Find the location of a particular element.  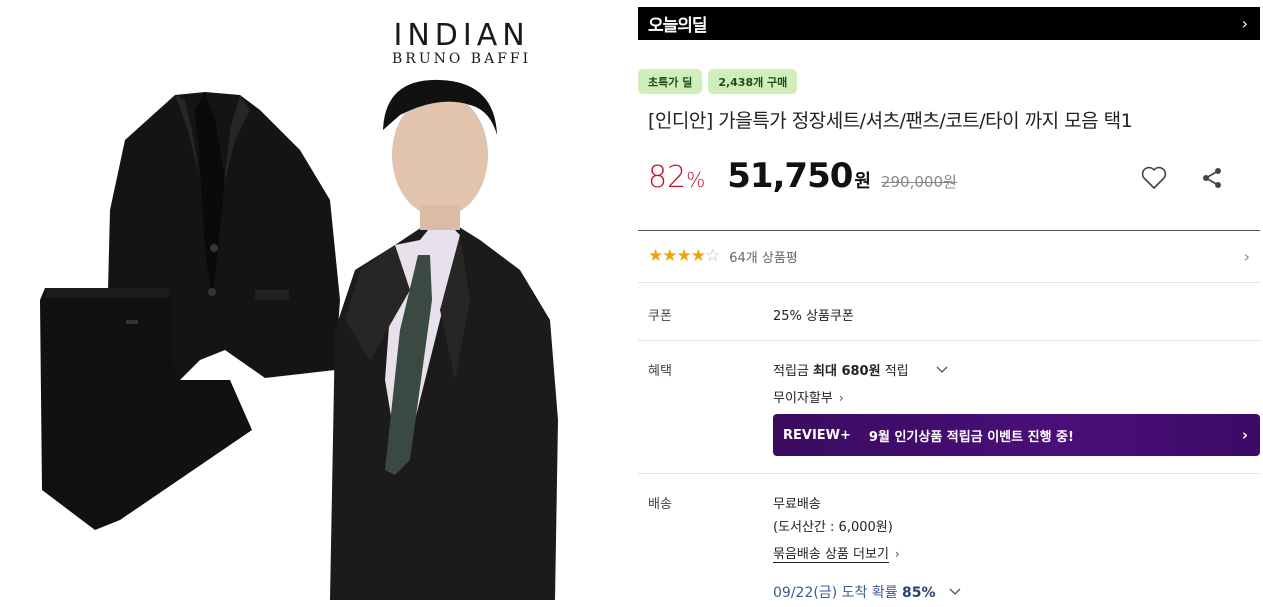

rating-stars: ★★★★☆ is located at coordinates (684, 256).